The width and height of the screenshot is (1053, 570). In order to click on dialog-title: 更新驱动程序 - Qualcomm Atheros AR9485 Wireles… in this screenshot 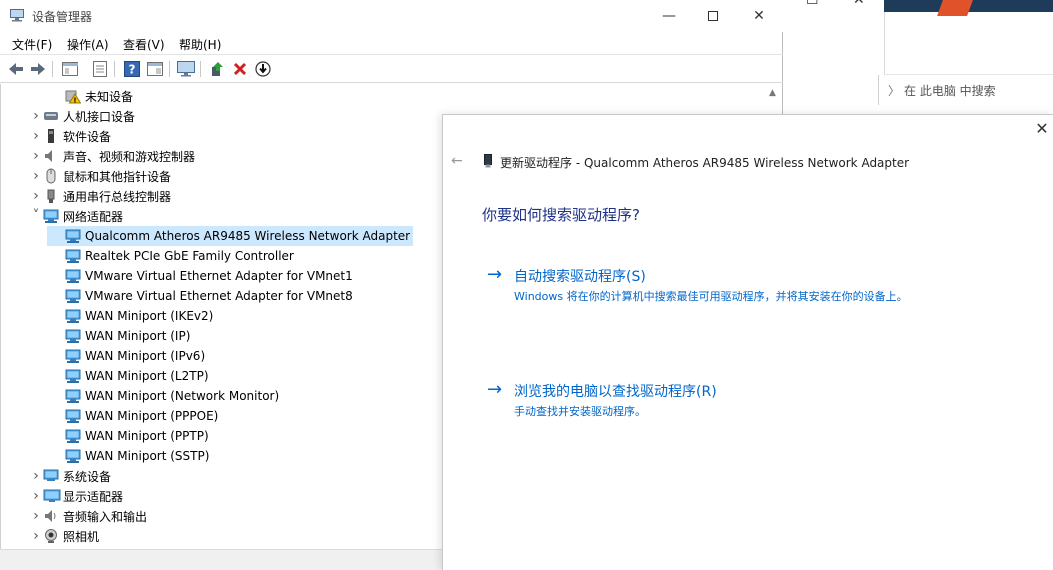, I will do `click(705, 163)`.